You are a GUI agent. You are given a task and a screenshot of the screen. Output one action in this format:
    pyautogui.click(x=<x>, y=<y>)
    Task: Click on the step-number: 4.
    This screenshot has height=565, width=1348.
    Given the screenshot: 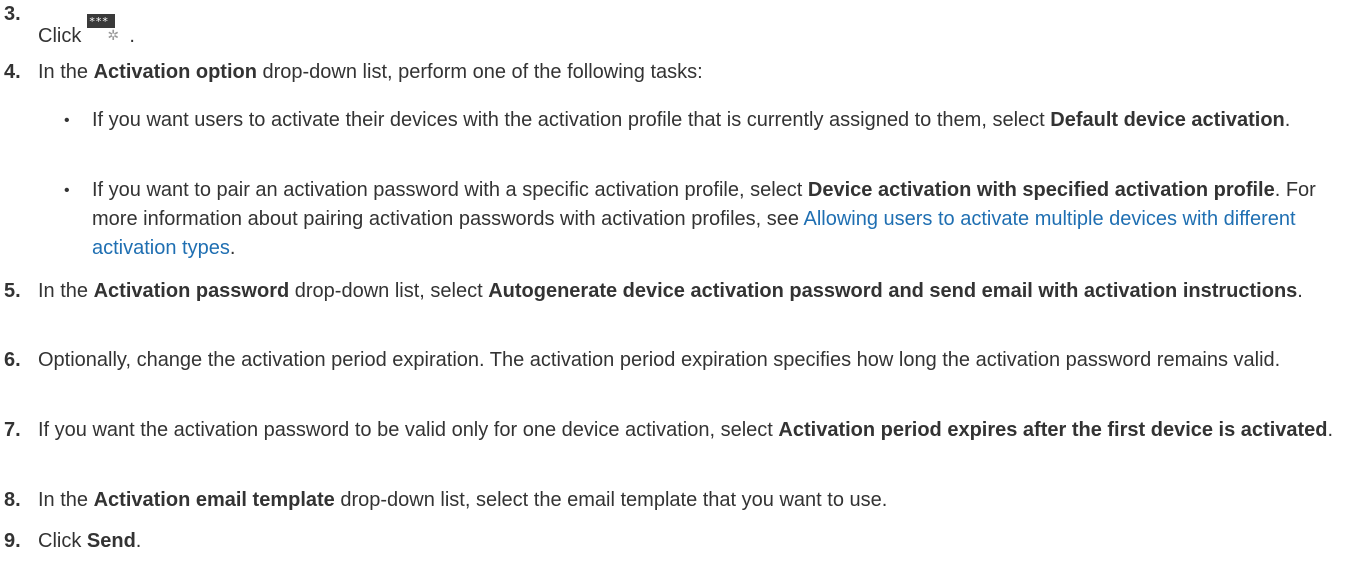 What is the action you would take?
    pyautogui.click(x=12, y=72)
    